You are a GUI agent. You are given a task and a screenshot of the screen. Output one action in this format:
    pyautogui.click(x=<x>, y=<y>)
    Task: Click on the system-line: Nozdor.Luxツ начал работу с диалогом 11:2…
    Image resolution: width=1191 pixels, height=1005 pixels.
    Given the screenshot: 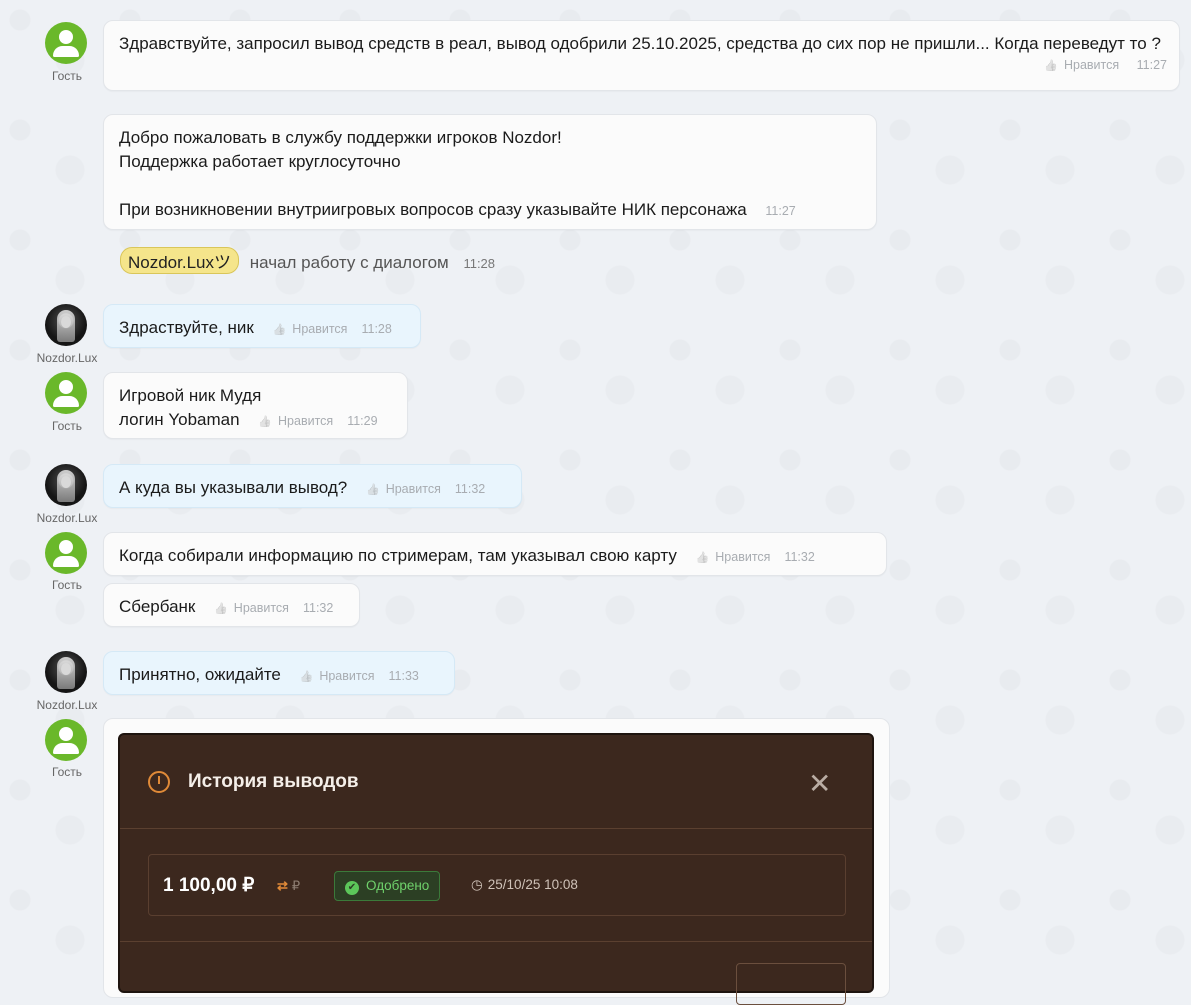 What is the action you would take?
    pyautogui.click(x=307, y=260)
    